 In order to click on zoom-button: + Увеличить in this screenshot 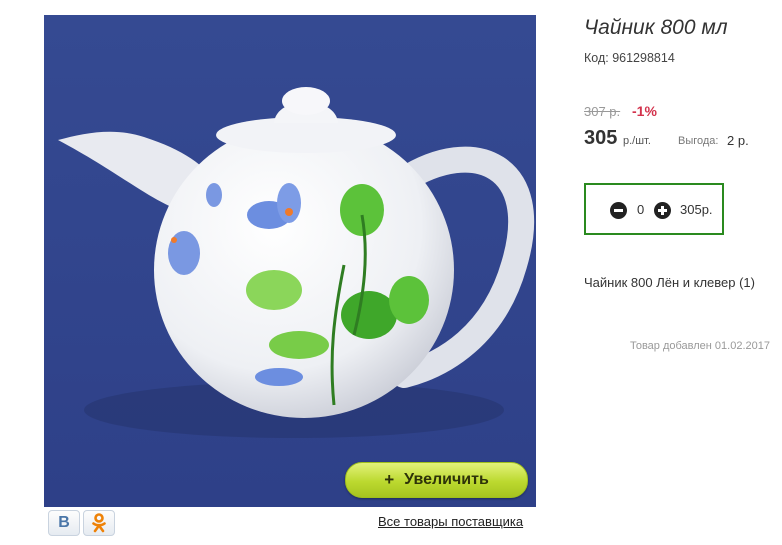, I will do `click(436, 480)`.